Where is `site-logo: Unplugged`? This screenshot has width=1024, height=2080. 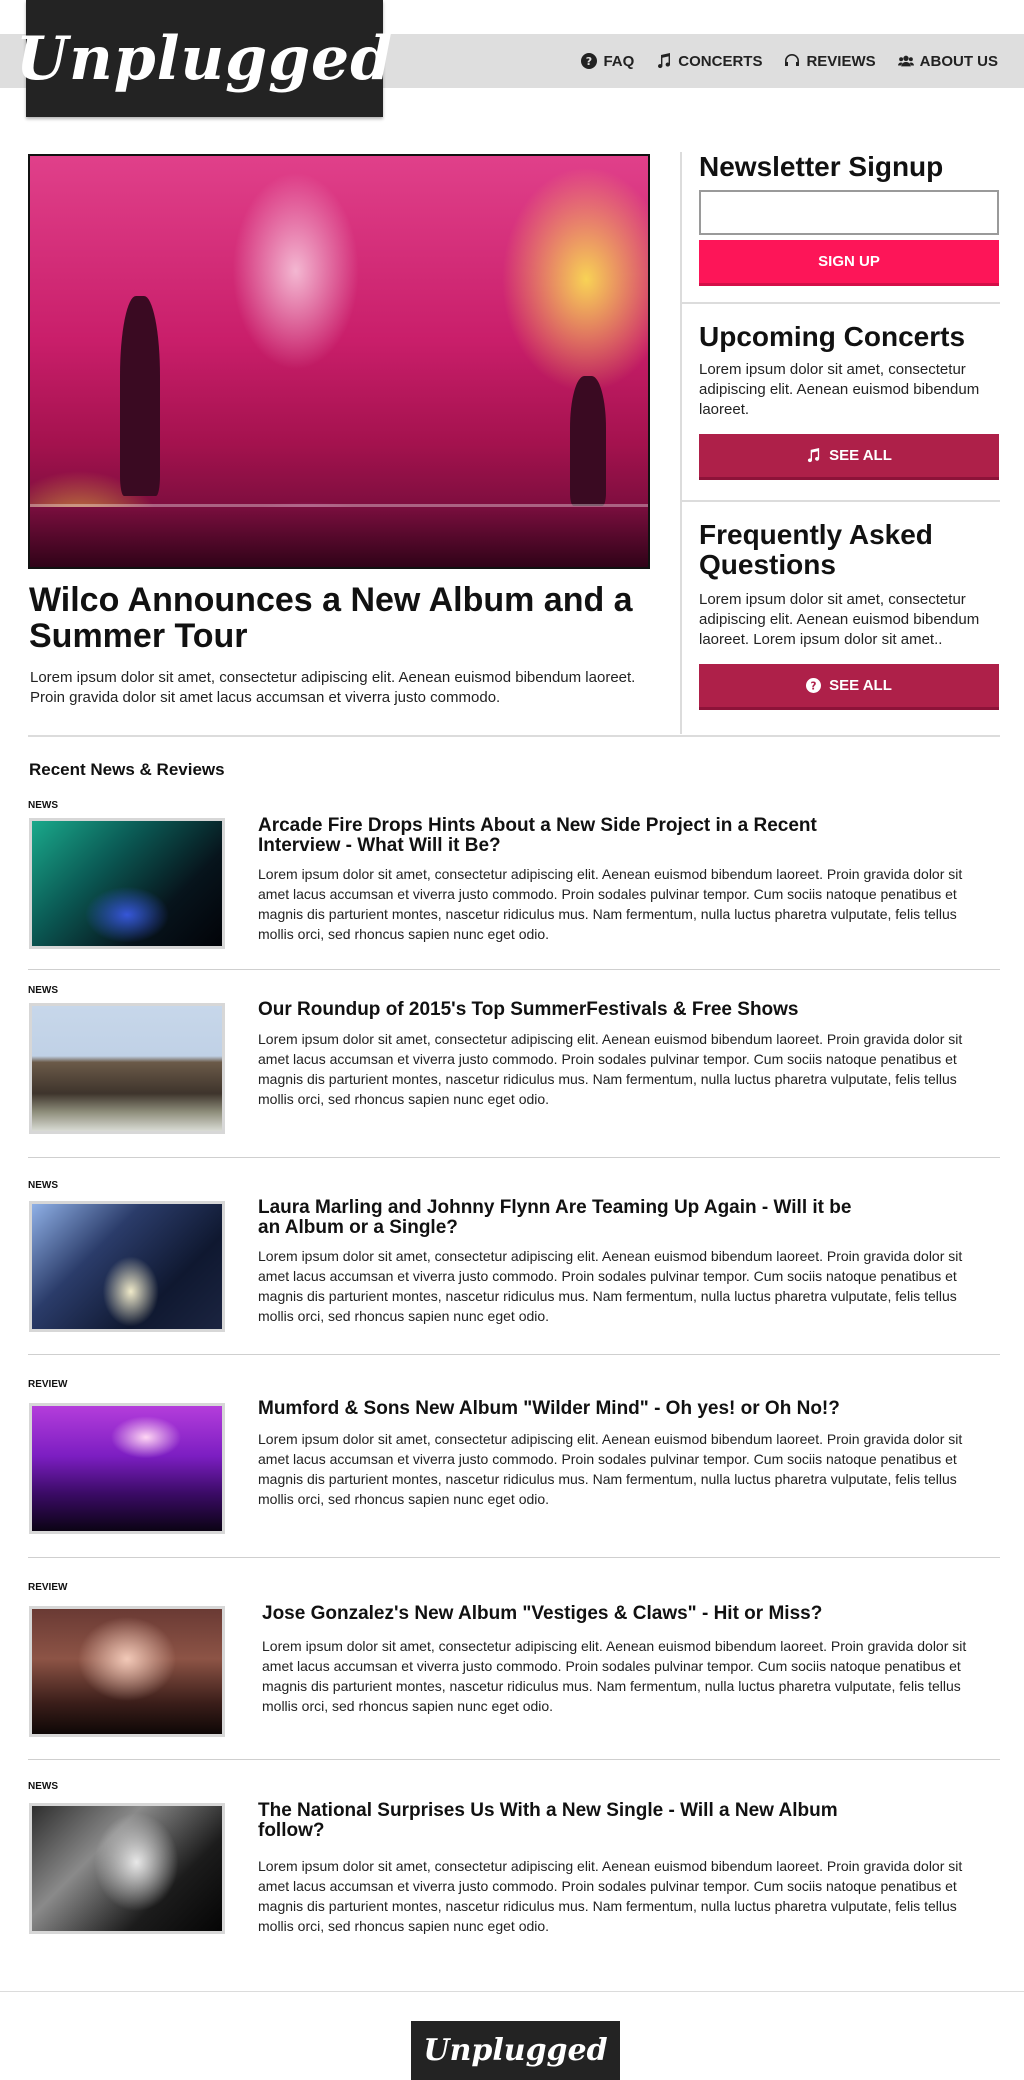 site-logo: Unplugged is located at coordinates (204, 58).